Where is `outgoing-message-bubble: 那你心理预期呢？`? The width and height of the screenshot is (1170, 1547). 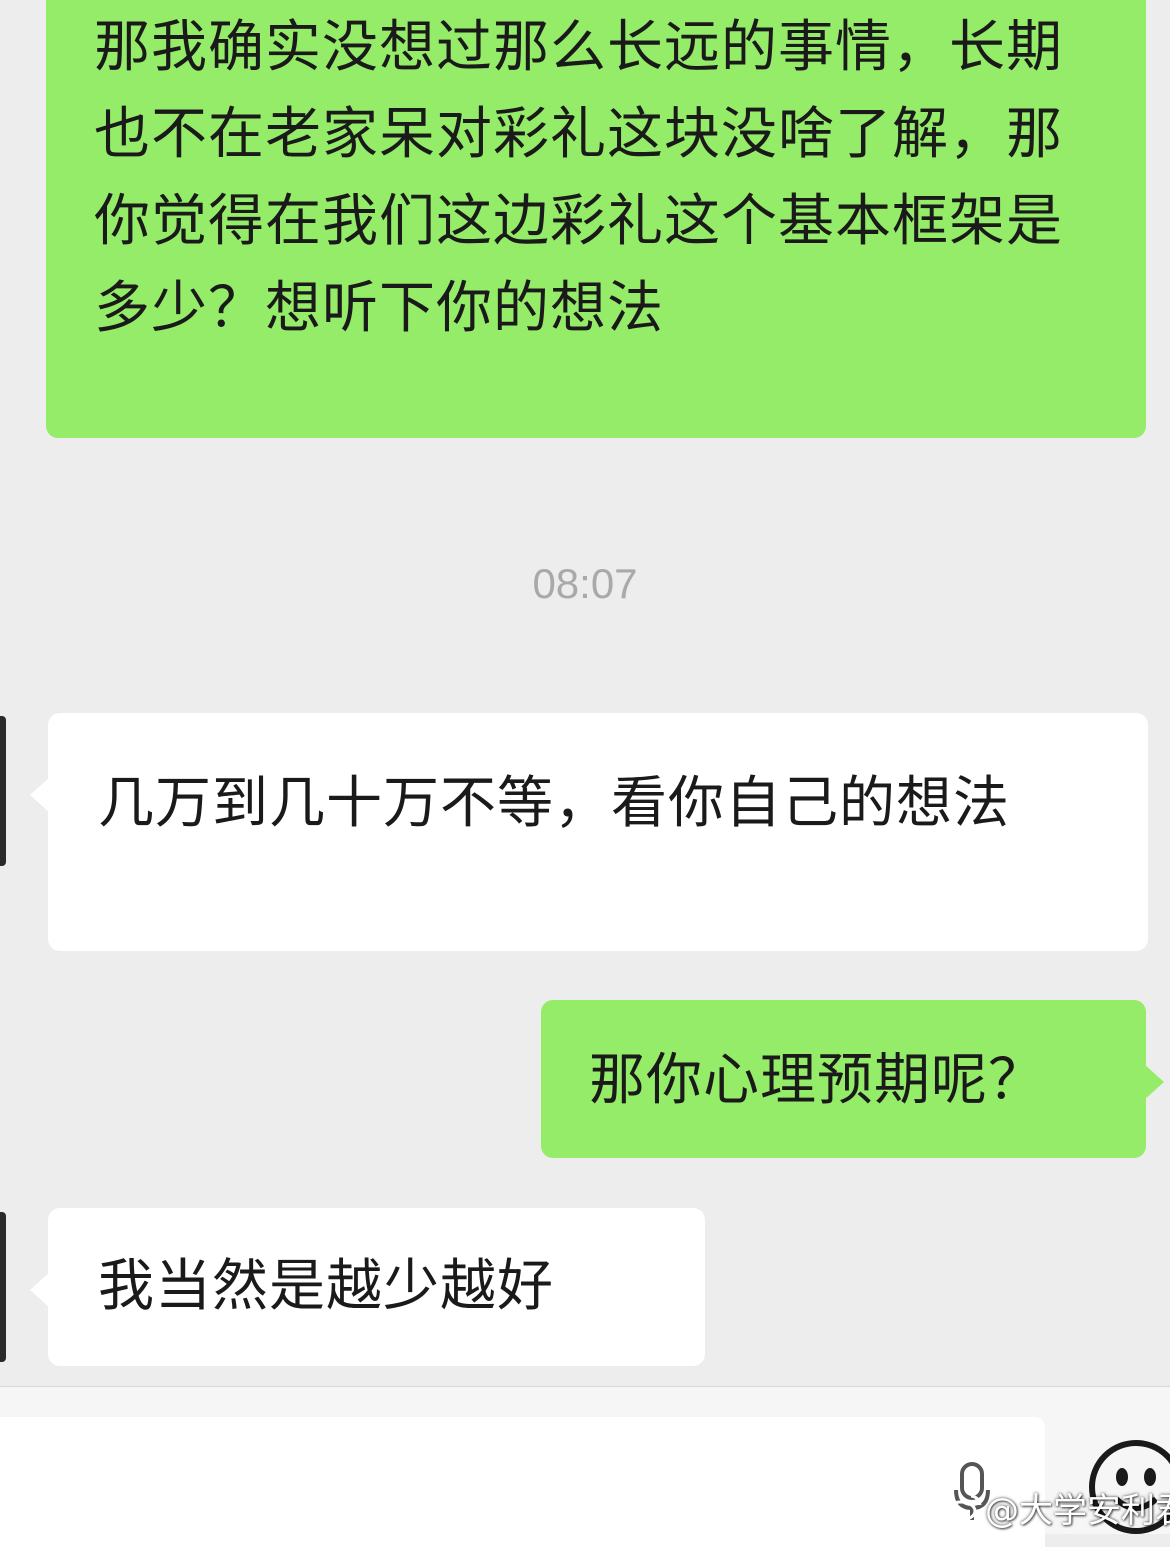 outgoing-message-bubble: 那你心理预期呢？ is located at coordinates (852, 1079).